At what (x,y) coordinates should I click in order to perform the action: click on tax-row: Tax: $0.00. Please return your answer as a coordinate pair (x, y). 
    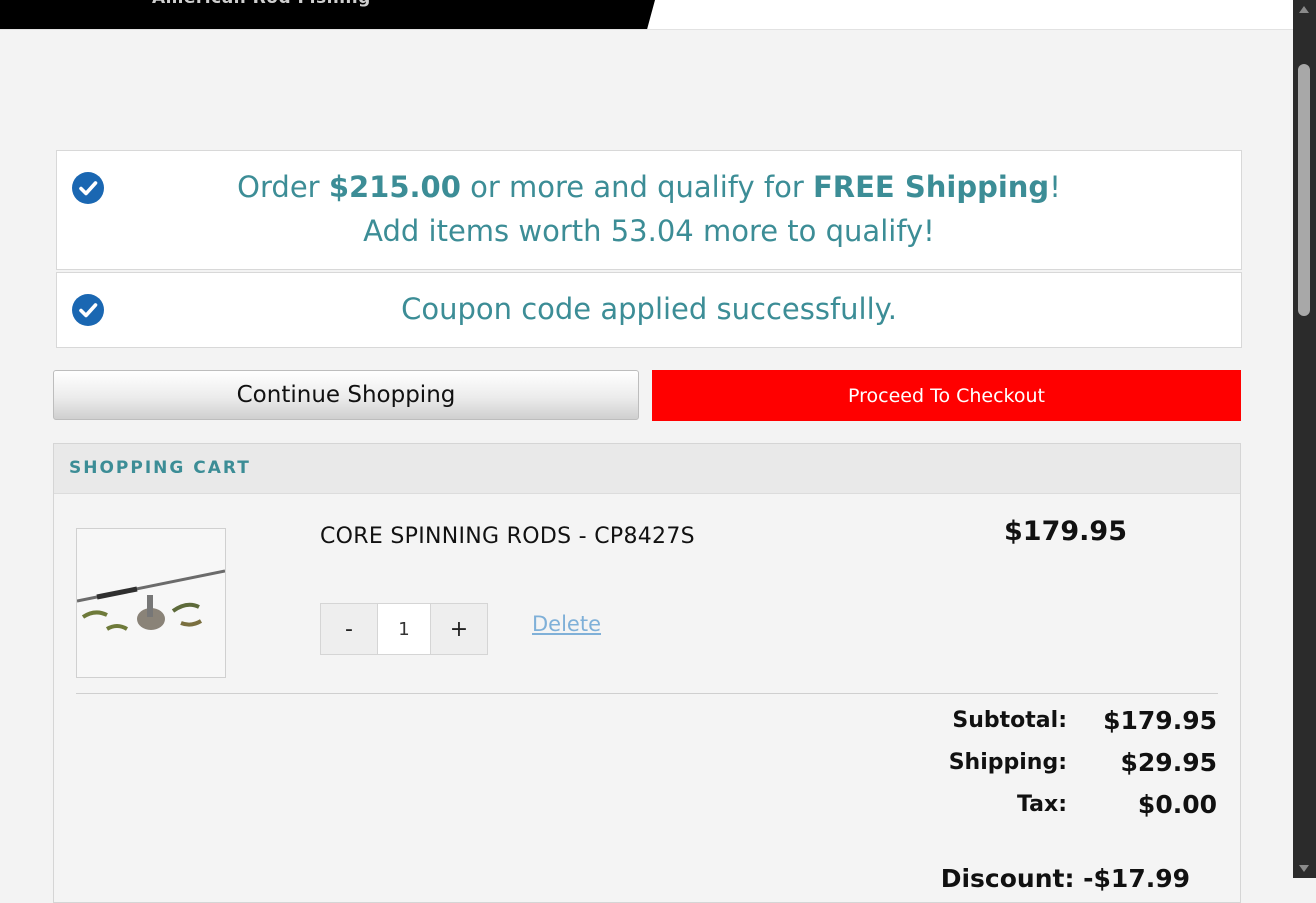
    Looking at the image, I should click on (1057, 812).